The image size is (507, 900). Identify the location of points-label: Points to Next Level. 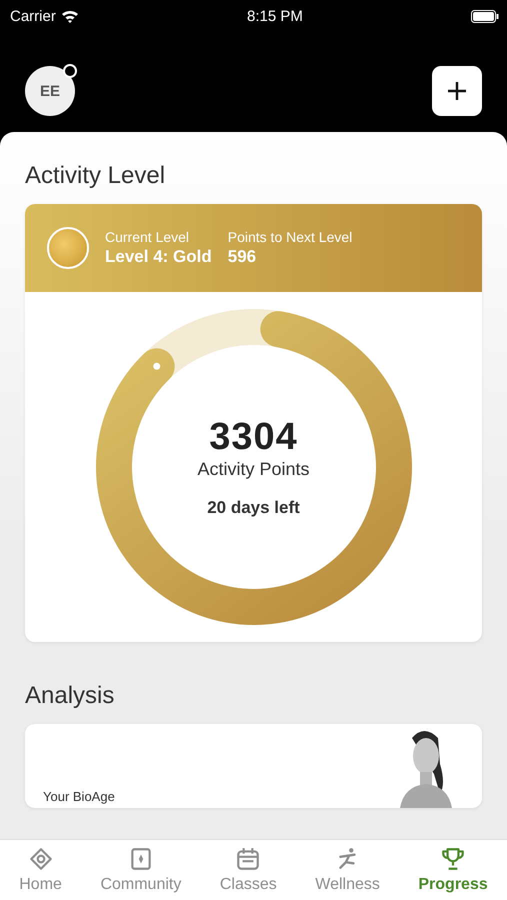
(290, 237).